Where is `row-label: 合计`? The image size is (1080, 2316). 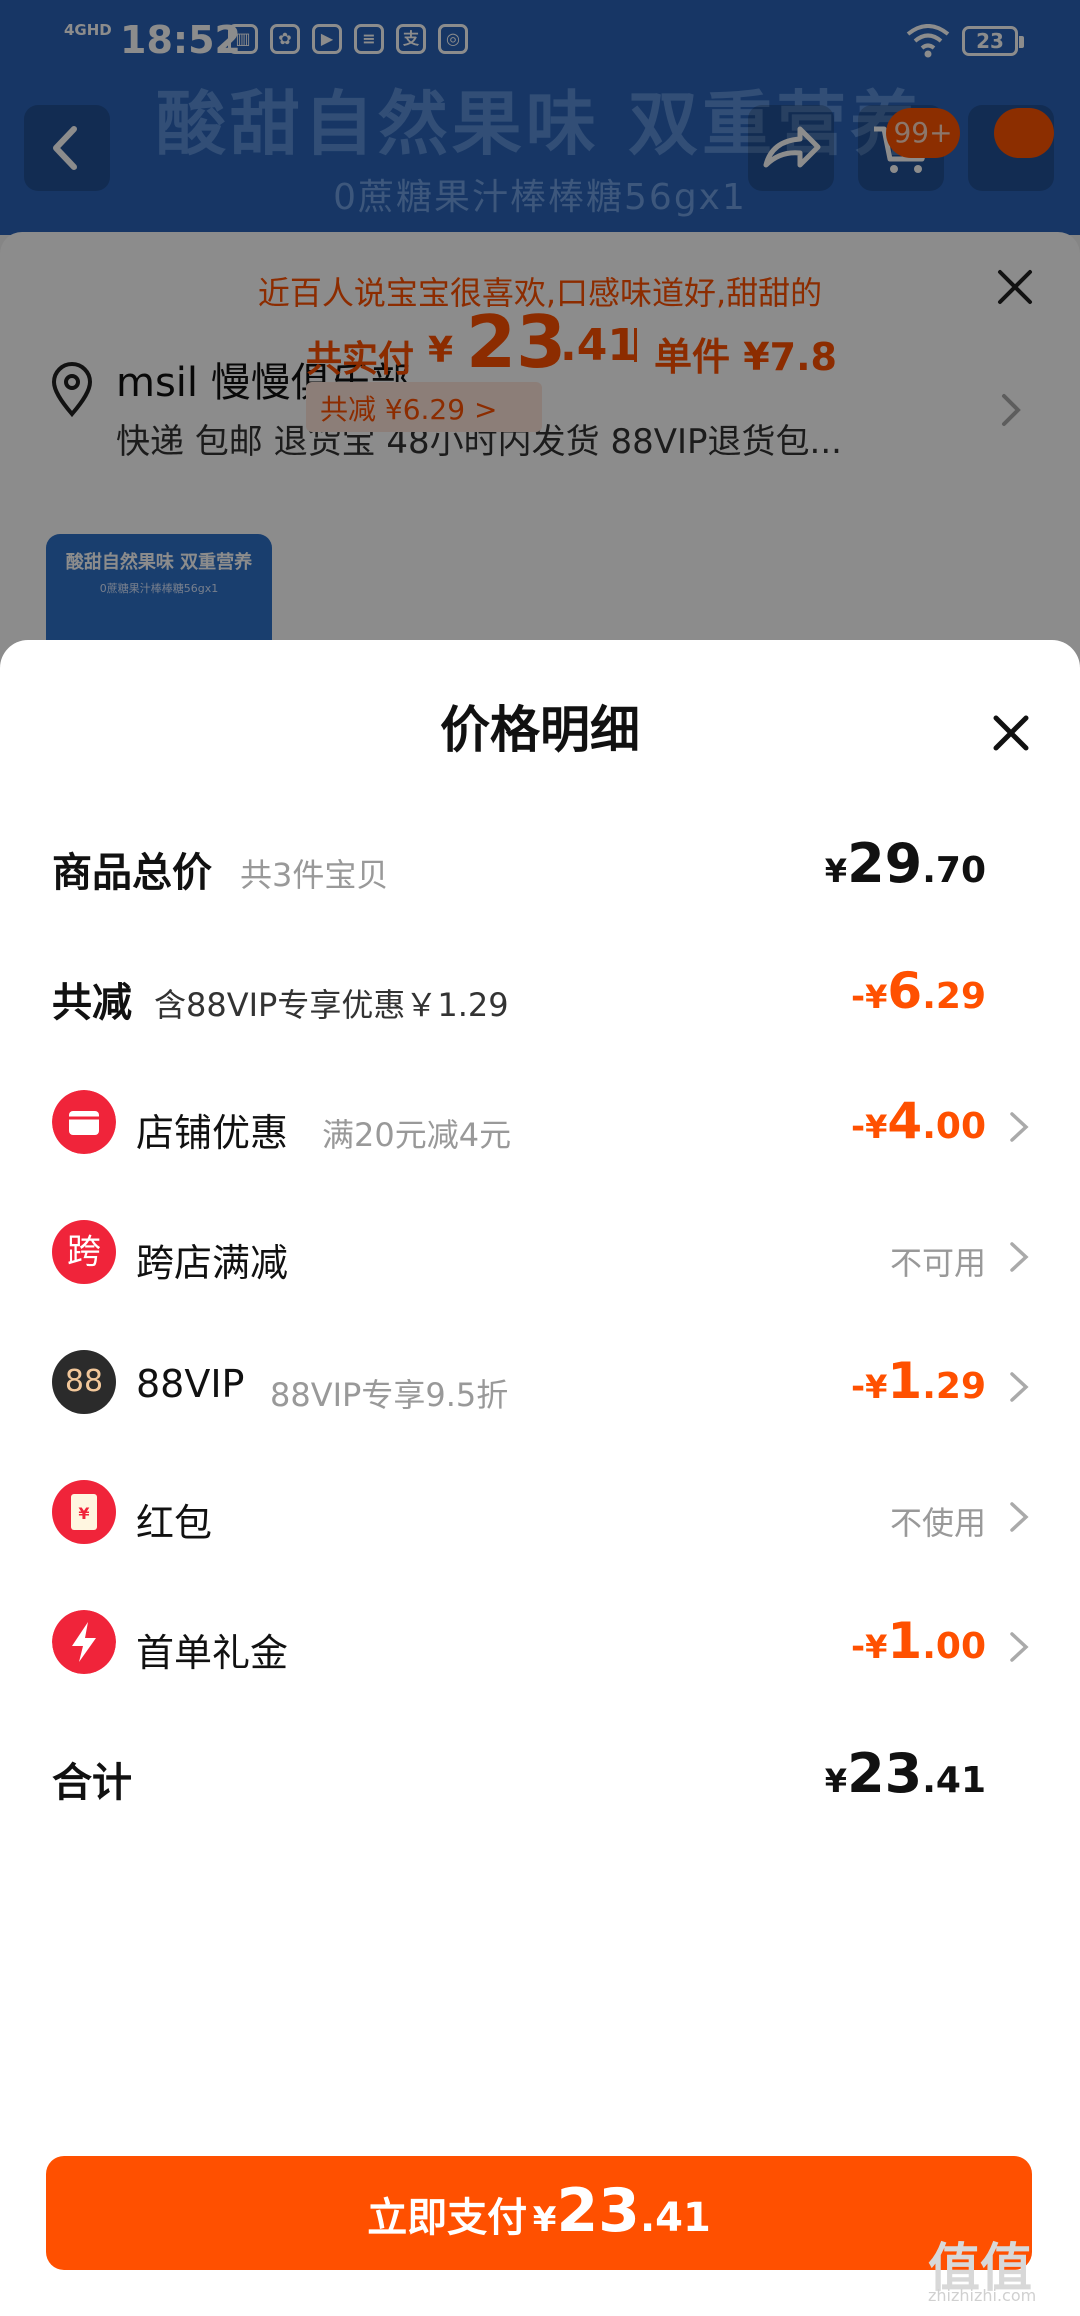 row-label: 合计 is located at coordinates (92, 1783).